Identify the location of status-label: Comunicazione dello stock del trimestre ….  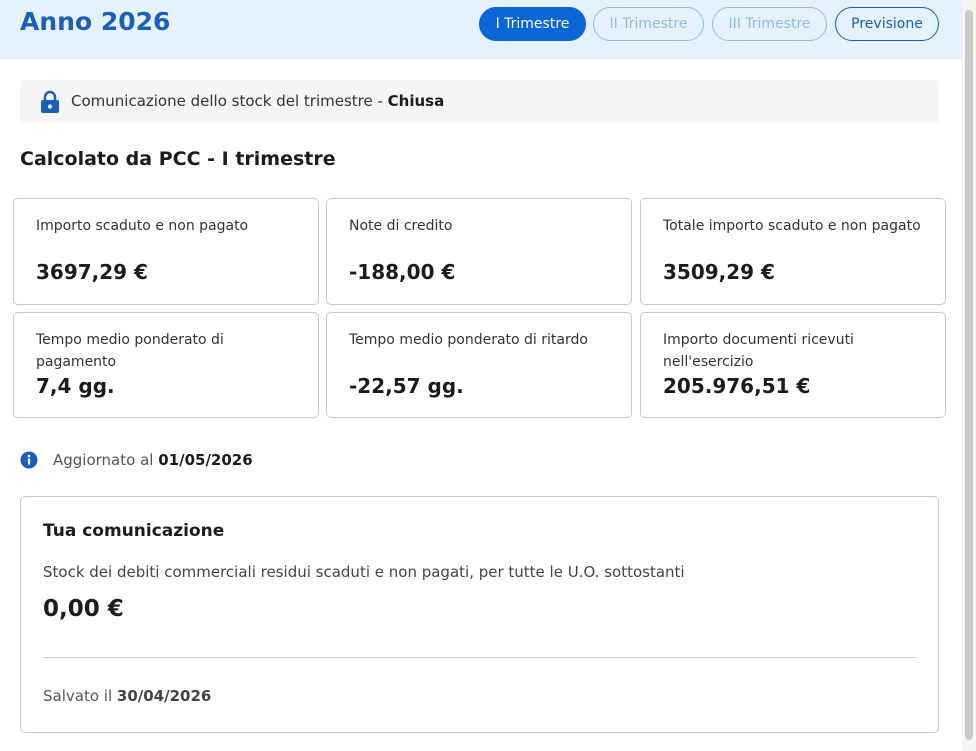
(229, 101).